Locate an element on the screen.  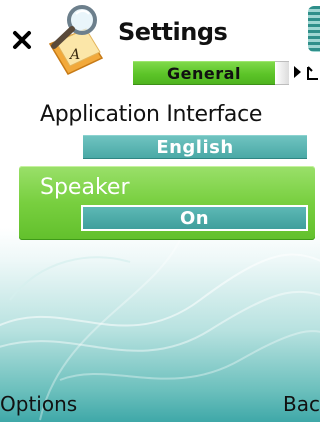
close-icon is located at coordinates (22, 40).